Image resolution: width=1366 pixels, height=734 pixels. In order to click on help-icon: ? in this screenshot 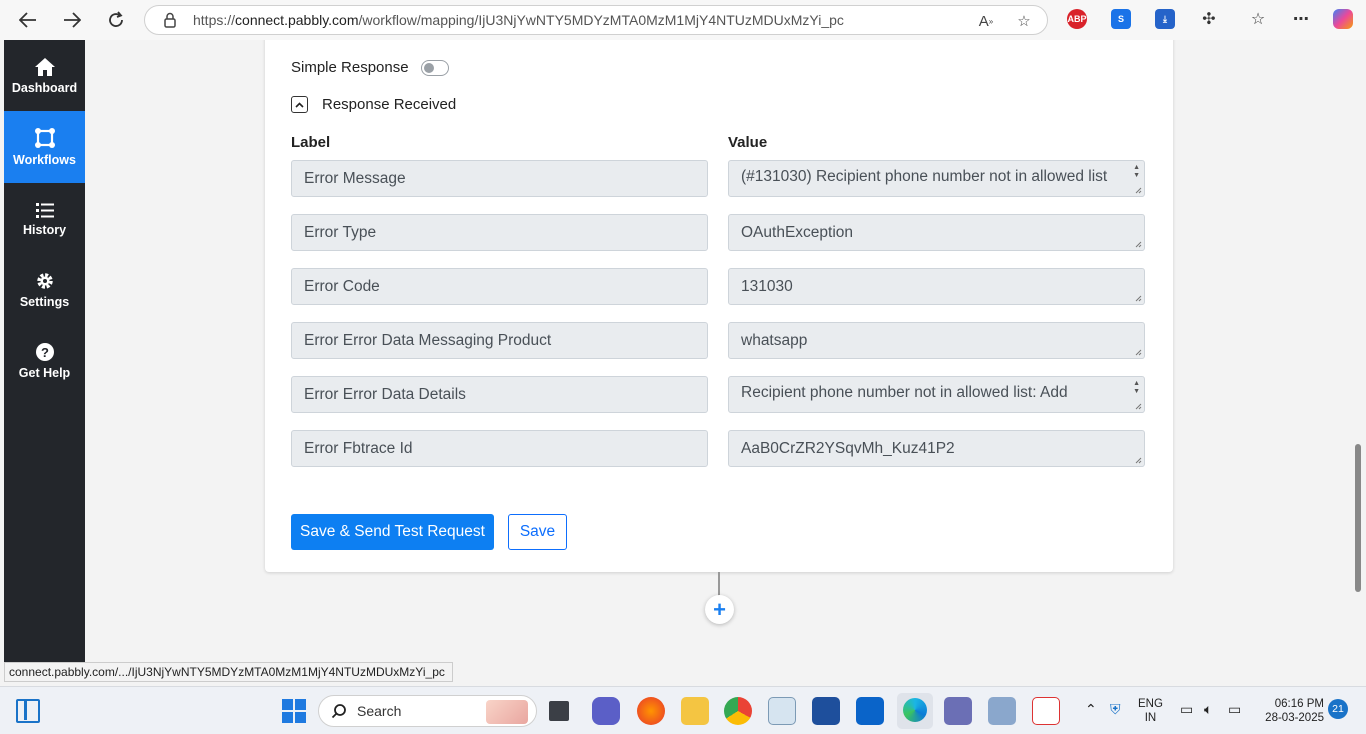, I will do `click(44, 352)`.